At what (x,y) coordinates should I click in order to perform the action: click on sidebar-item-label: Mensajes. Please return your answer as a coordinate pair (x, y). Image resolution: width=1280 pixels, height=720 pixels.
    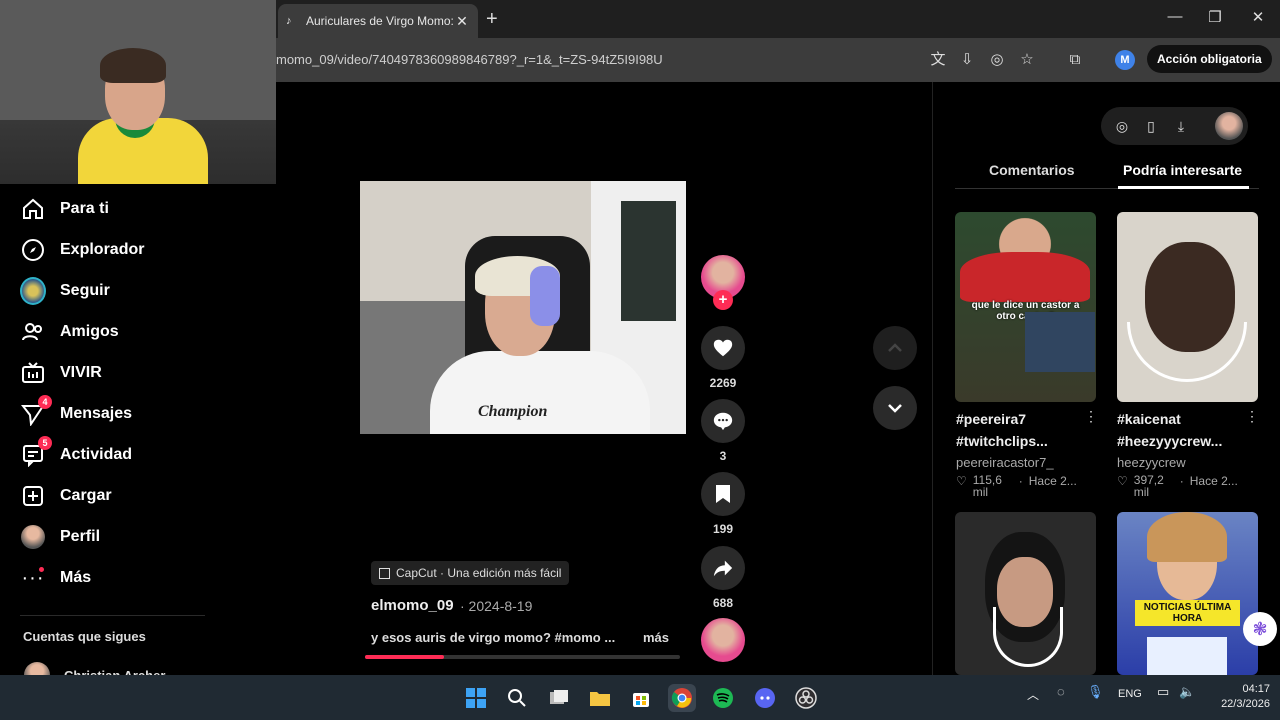
    Looking at the image, I should click on (96, 413).